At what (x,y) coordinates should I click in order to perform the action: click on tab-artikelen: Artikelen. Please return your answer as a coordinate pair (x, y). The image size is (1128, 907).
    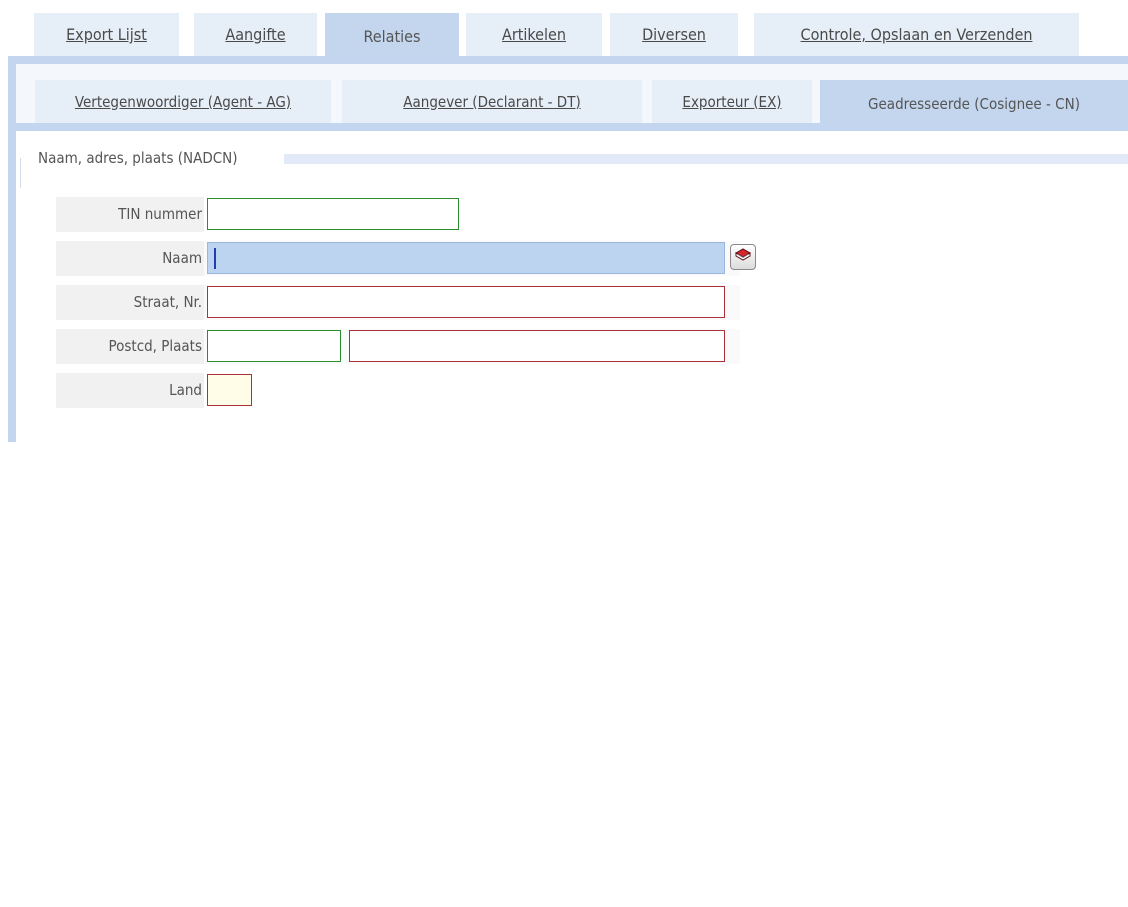
    Looking at the image, I should click on (534, 34).